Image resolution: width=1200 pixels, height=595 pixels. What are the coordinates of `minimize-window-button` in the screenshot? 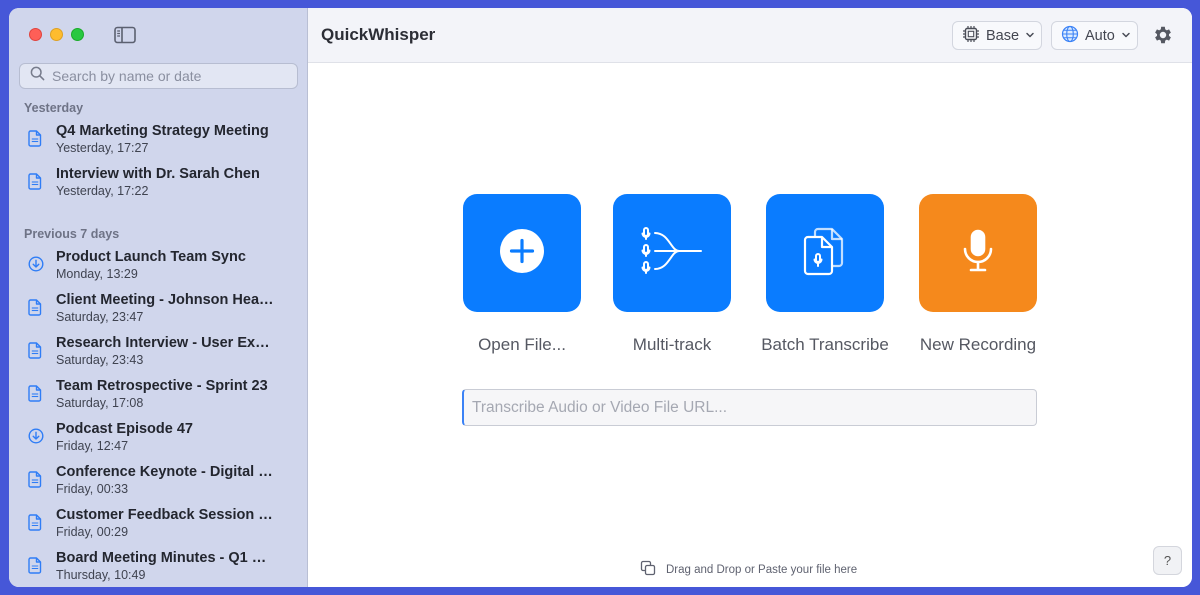 It's located at (56, 34).